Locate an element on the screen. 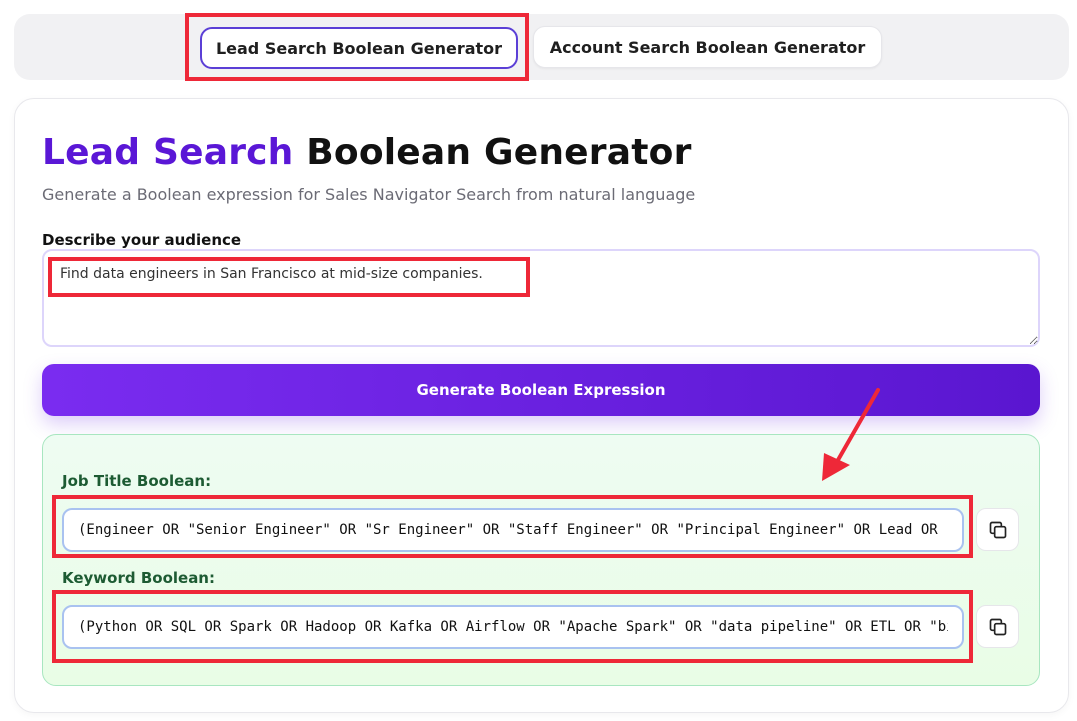  job-title-label: Job Title Boolean: is located at coordinates (137, 481).